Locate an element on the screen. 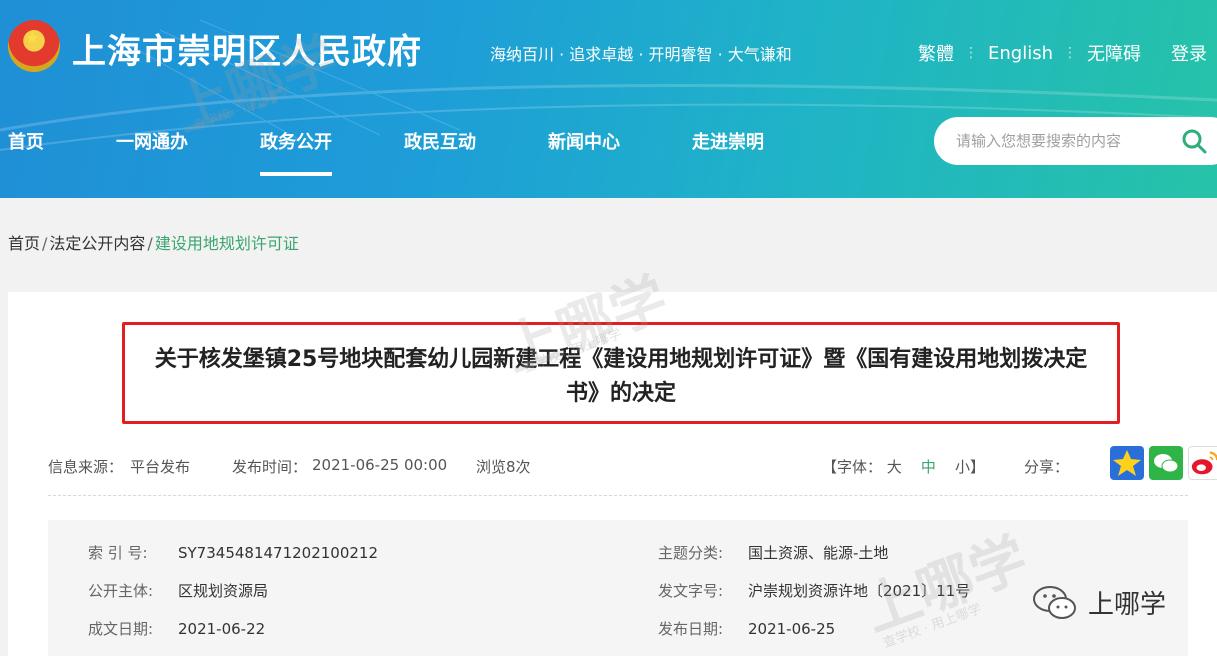 This screenshot has width=1217, height=656. subject-row: 主题分类: 国土资源、能源-土地 is located at coordinates (773, 552).